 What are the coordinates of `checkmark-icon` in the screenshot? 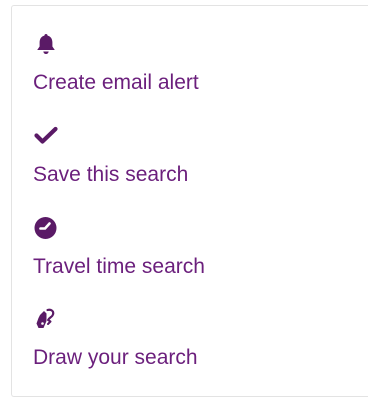 It's located at (46, 136).